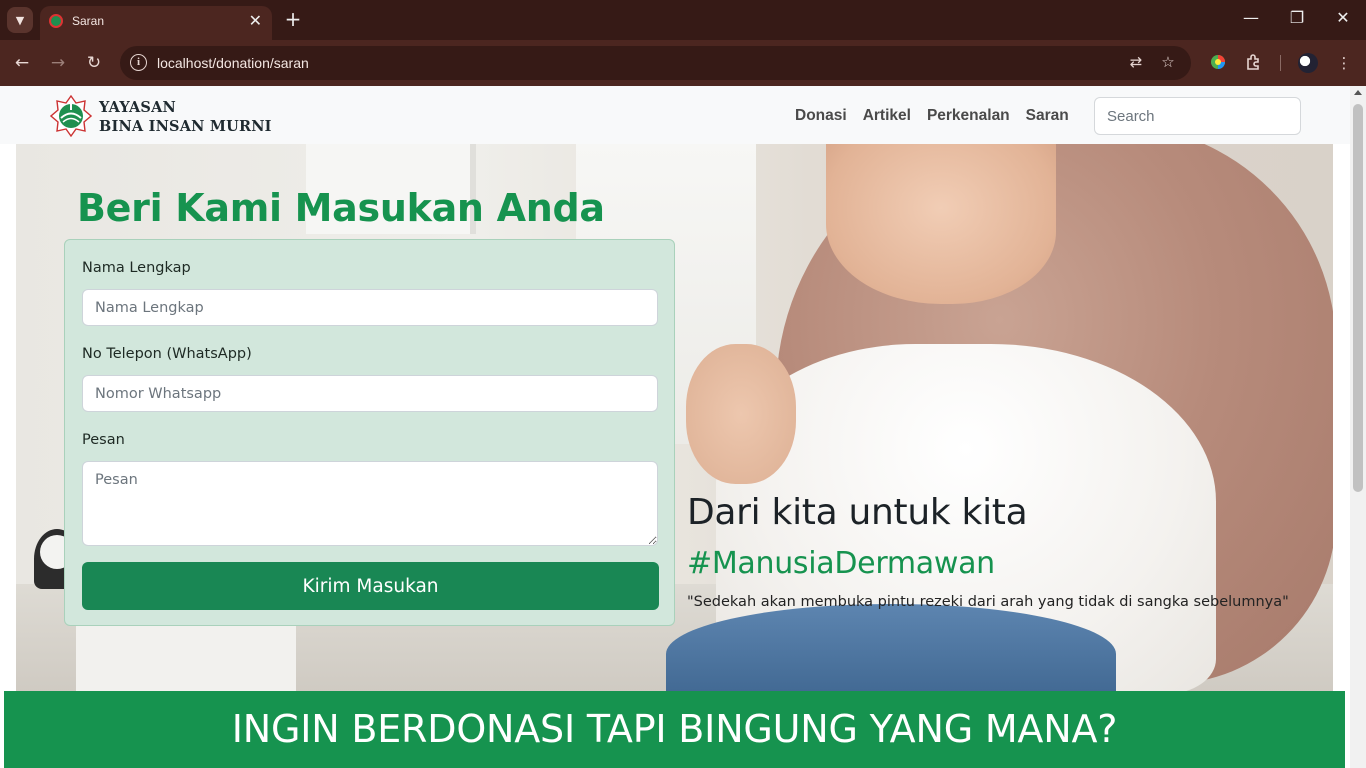 The height and width of the screenshot is (768, 1366). Describe the element at coordinates (887, 116) in the screenshot. I see `nav-link-artikel: Artikel` at that location.